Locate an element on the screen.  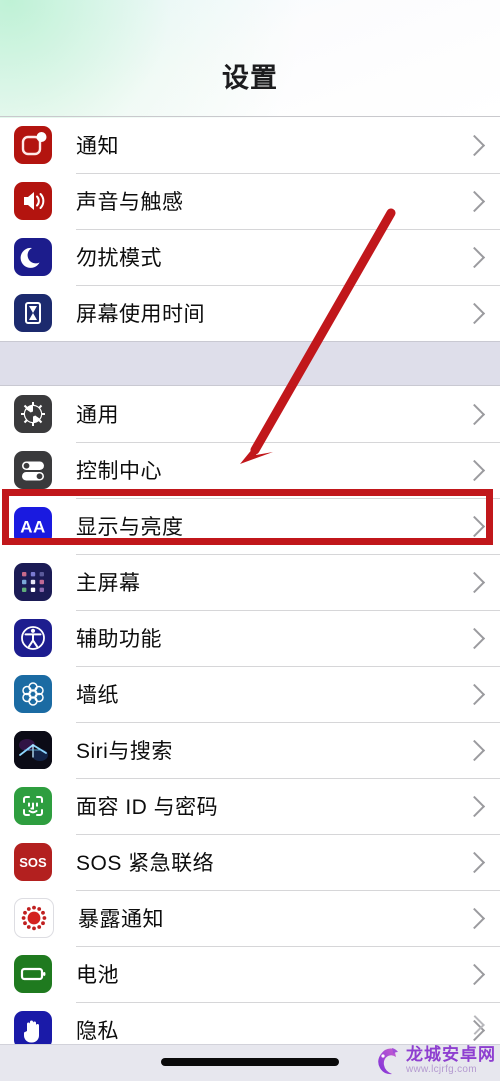
section-separator is located at coordinates (250, 363).